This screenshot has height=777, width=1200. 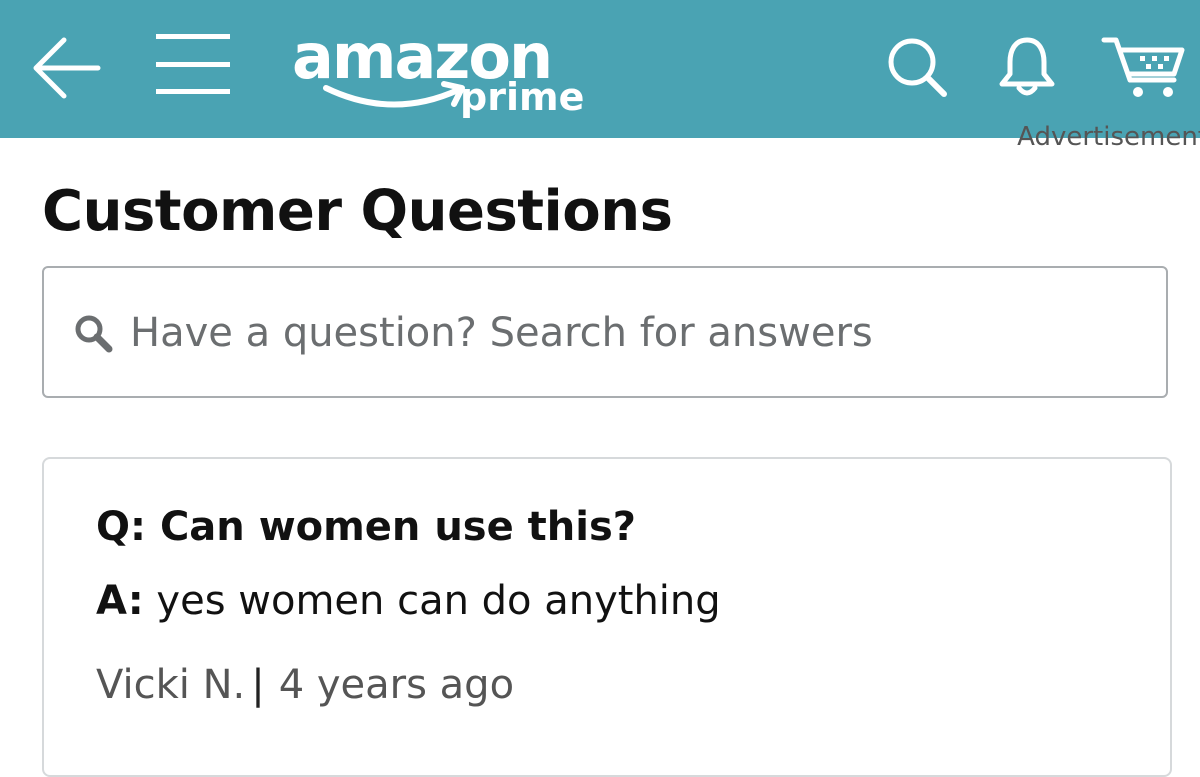 I want to click on question-prefix: Q:, so click(x=121, y=527).